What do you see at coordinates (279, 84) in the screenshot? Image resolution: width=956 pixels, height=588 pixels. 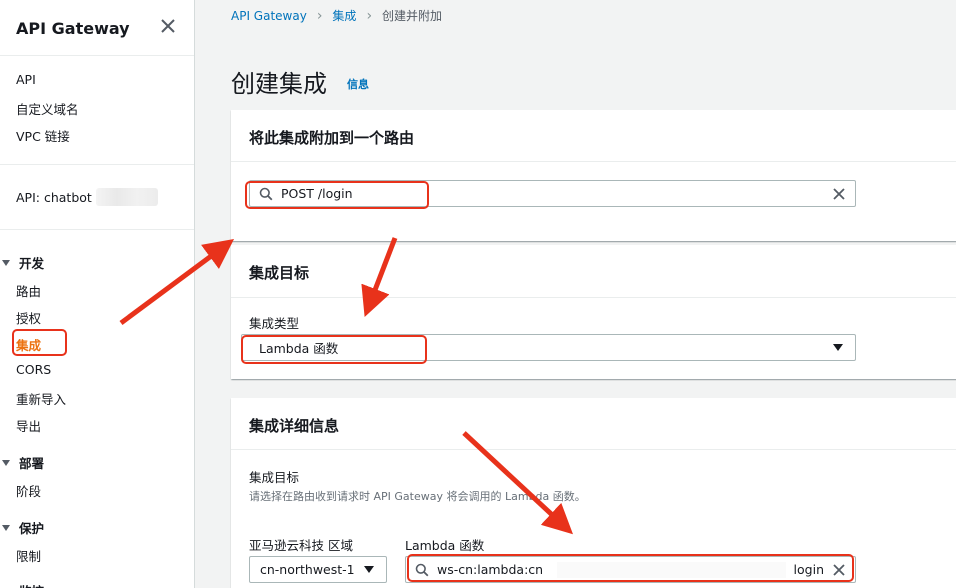 I see `page-title: 创建集成` at bounding box center [279, 84].